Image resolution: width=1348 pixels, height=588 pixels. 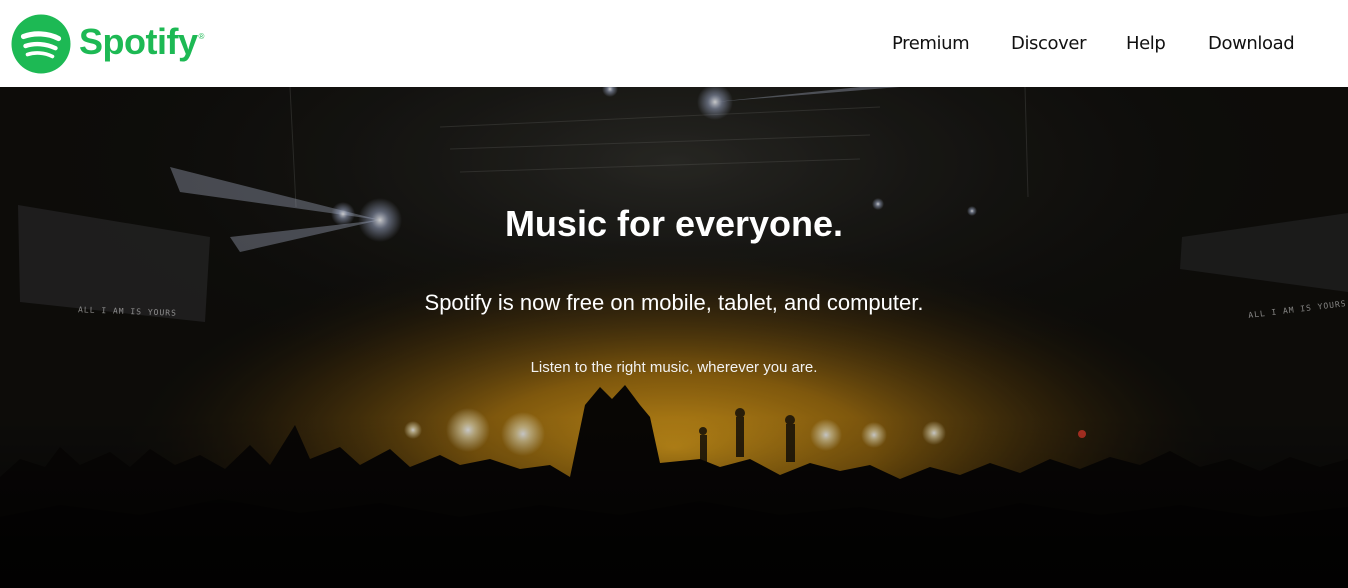 What do you see at coordinates (931, 43) in the screenshot?
I see `nav-link-premium: Premium` at bounding box center [931, 43].